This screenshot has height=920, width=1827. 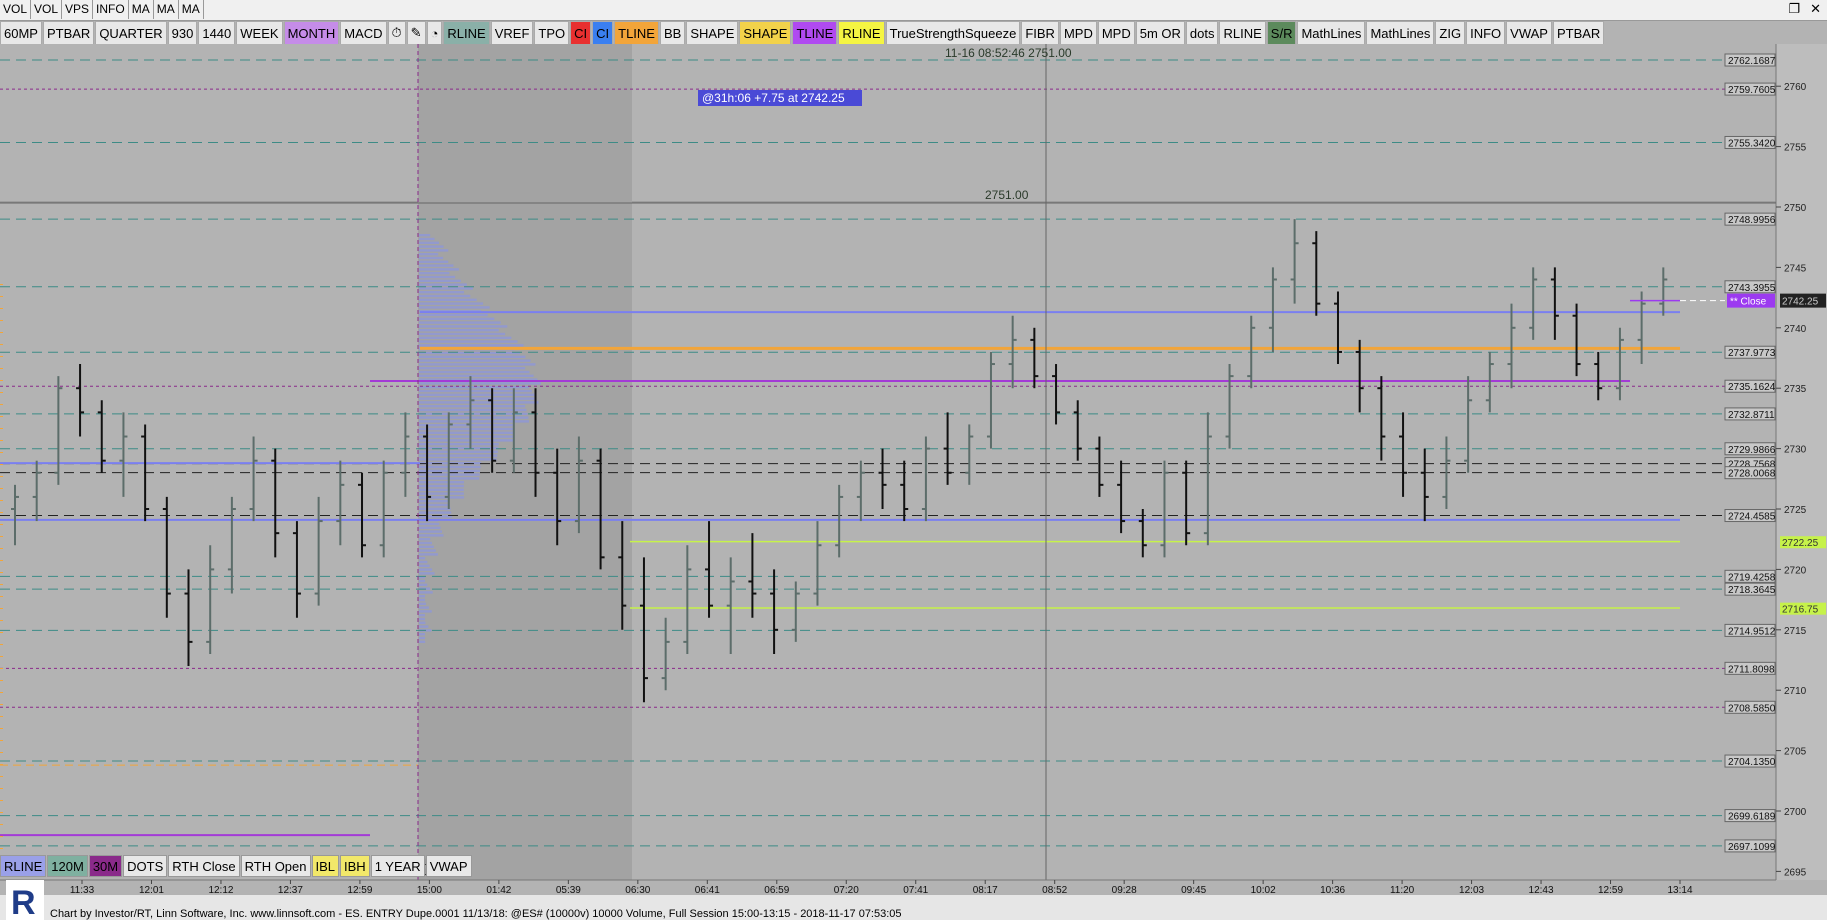 I want to click on toolbar-button-24: MPD, so click(x=1078, y=33).